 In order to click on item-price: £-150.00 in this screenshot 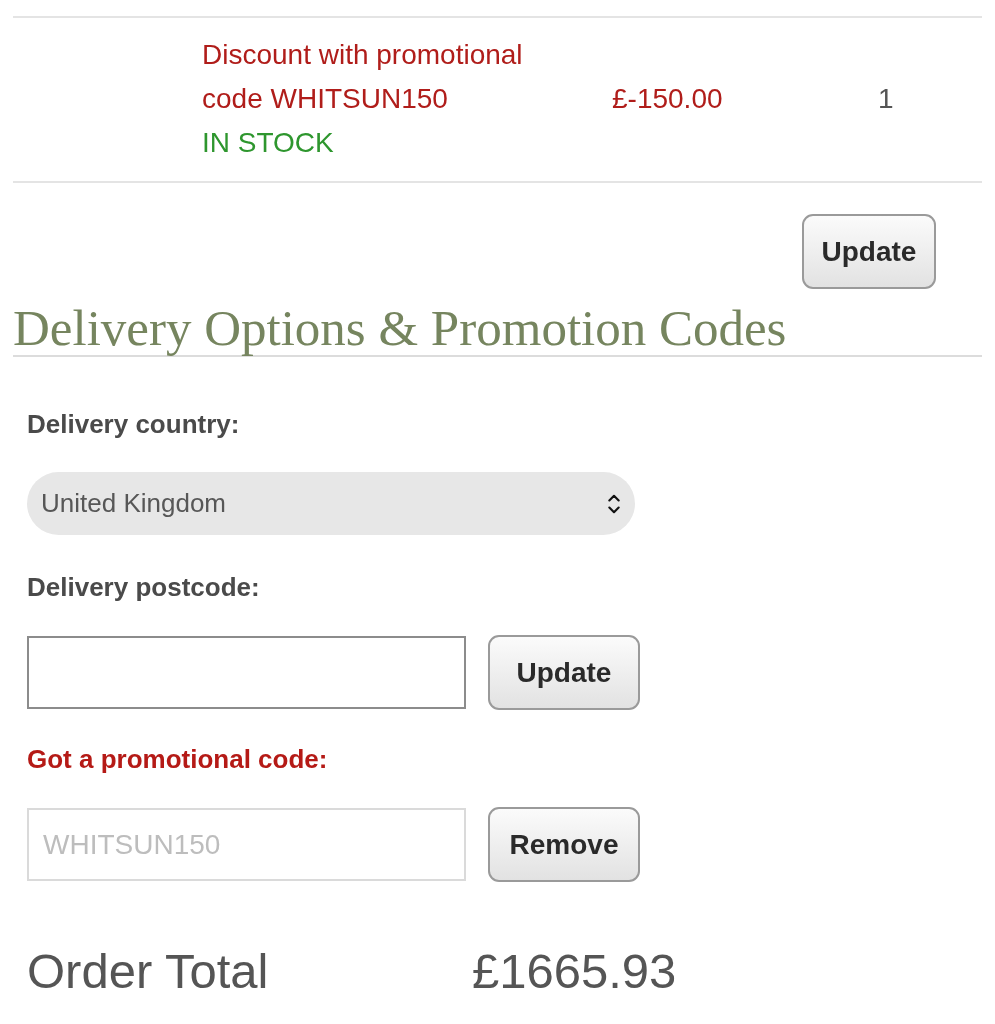, I will do `click(667, 99)`.